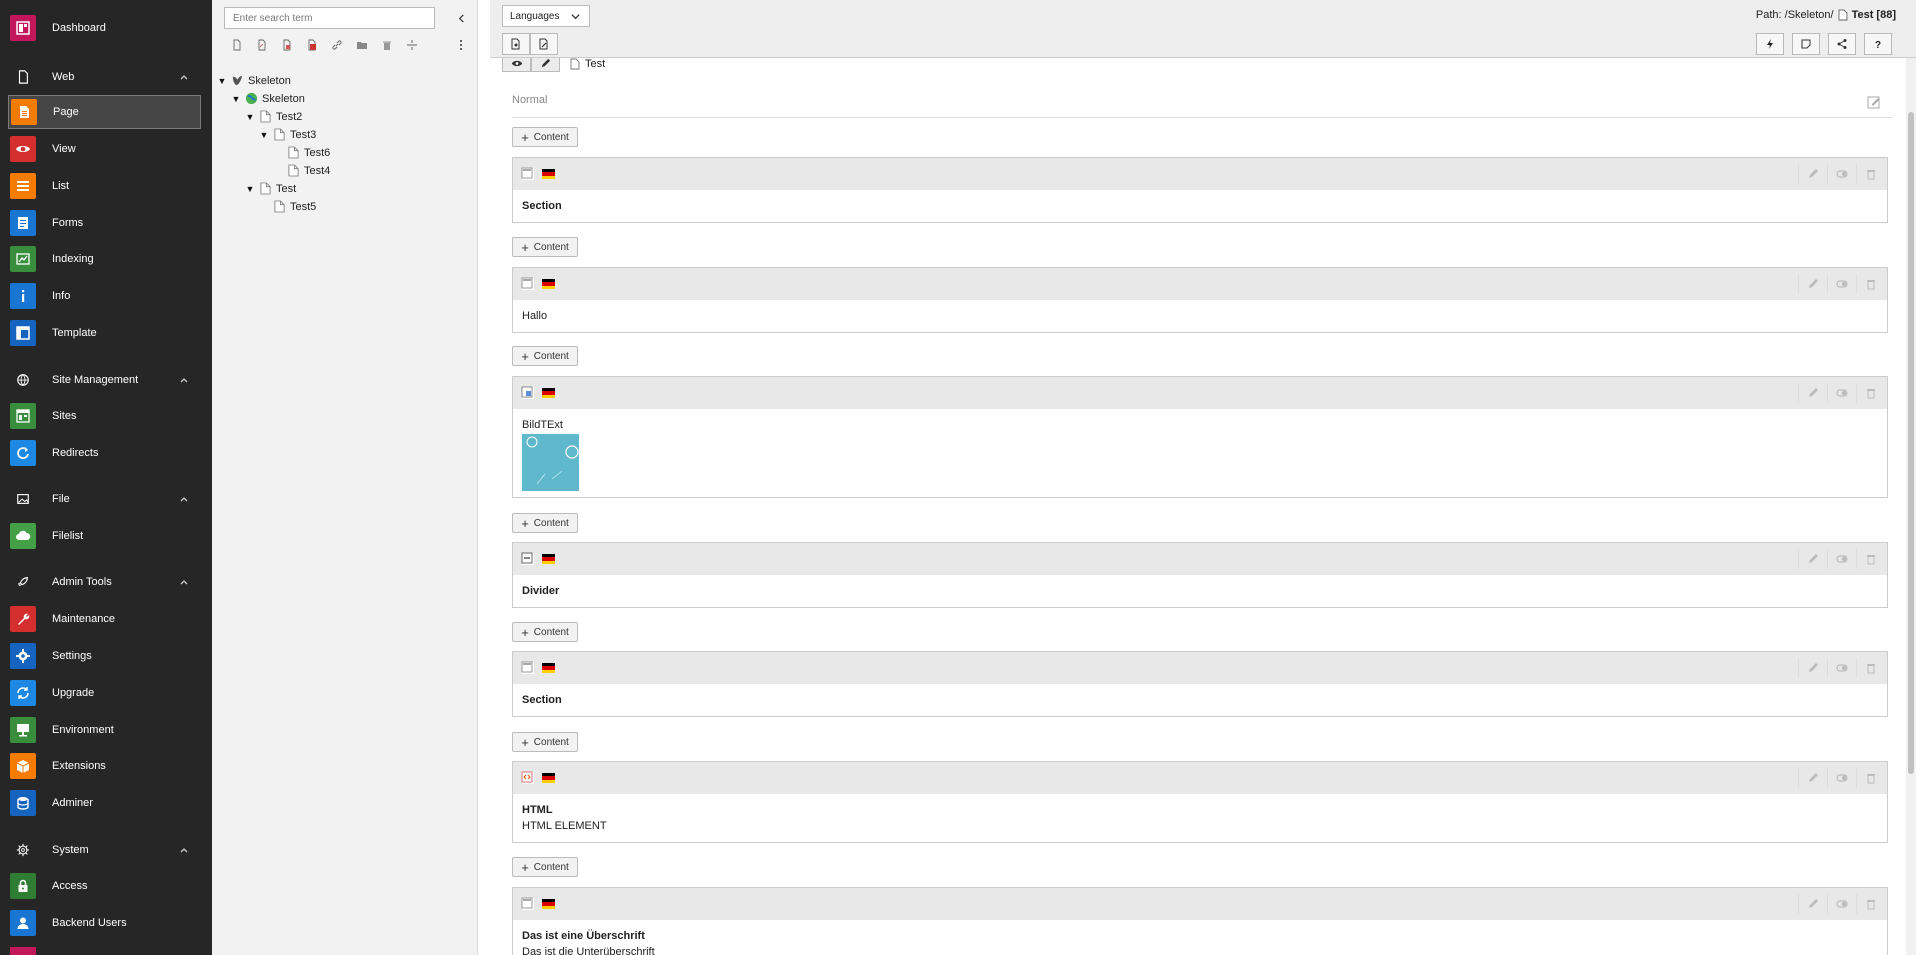 This screenshot has width=1916, height=955. What do you see at coordinates (461, 45) in the screenshot?
I see `tree-more-button` at bounding box center [461, 45].